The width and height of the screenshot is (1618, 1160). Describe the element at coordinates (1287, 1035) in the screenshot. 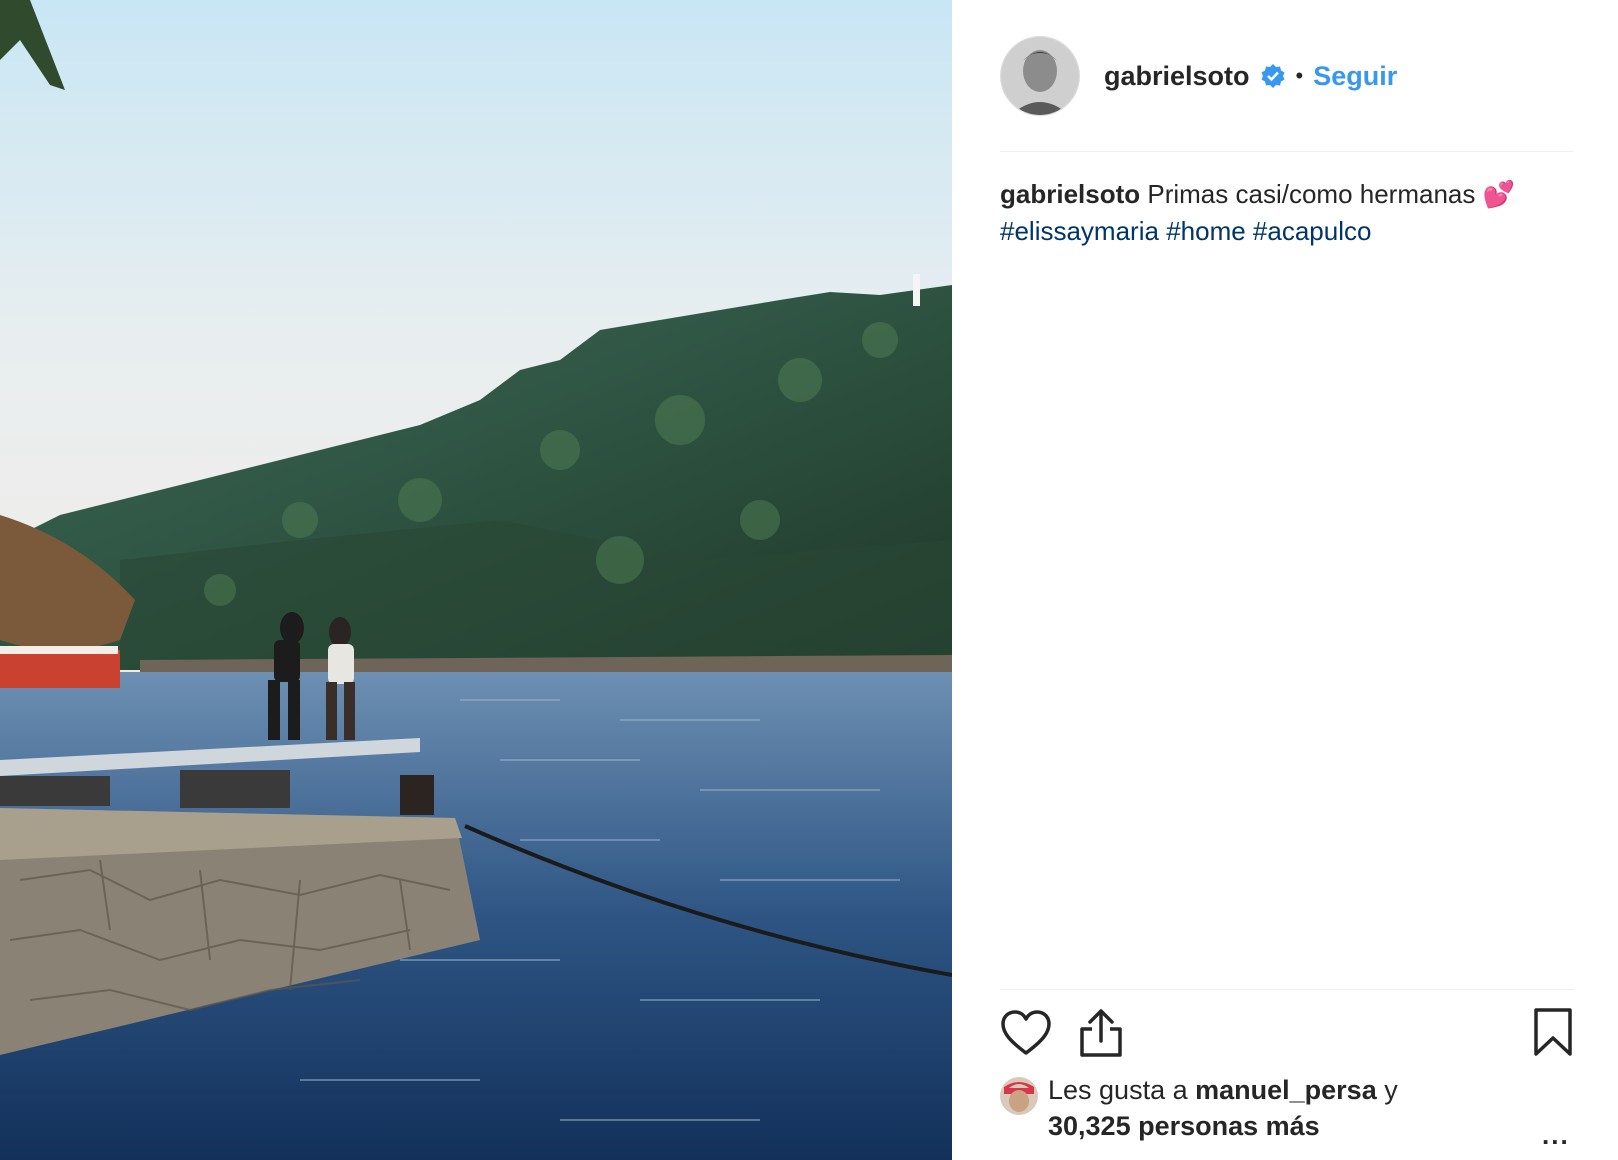

I see `post-actions` at that location.